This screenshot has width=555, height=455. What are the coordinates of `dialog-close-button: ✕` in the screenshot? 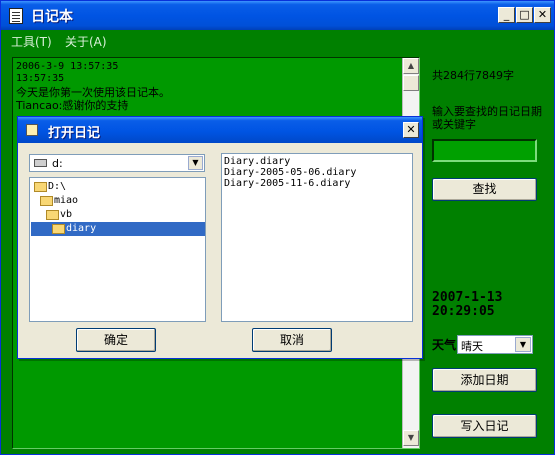 It's located at (411, 130).